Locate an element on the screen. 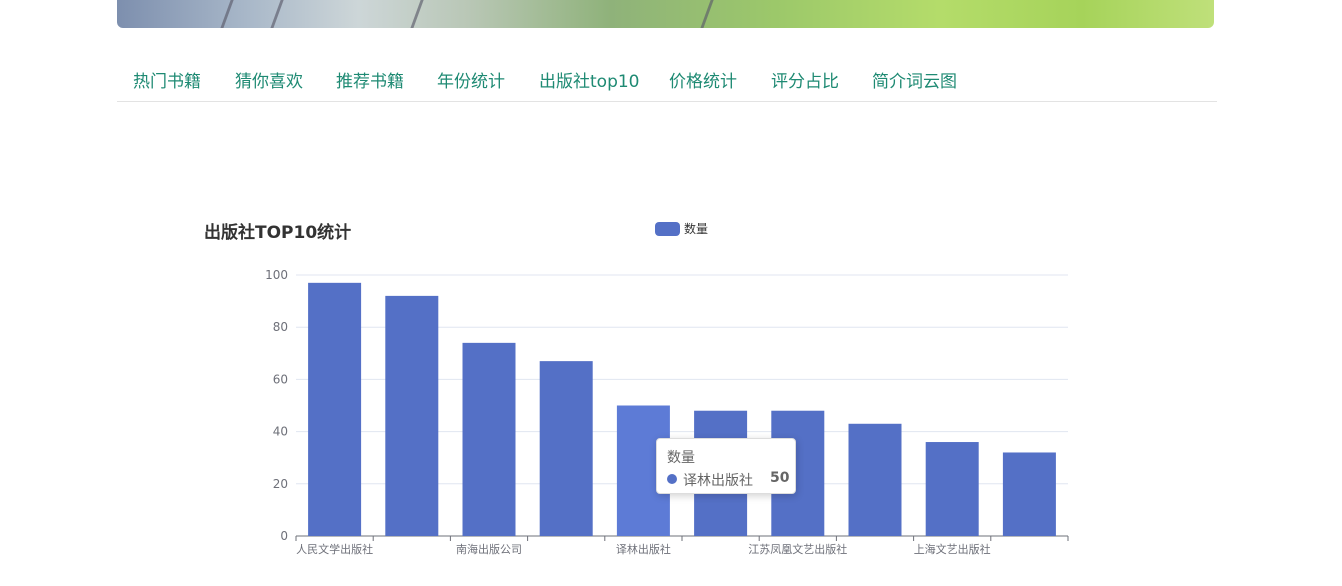 The image size is (1342, 586). x-tick-label: 南海出版公司 is located at coordinates (489, 549).